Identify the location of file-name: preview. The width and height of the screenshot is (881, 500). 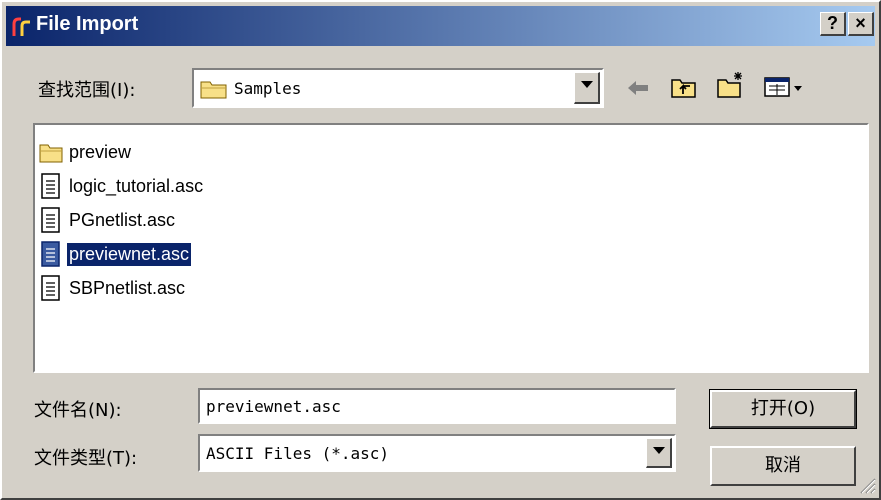
(100, 151).